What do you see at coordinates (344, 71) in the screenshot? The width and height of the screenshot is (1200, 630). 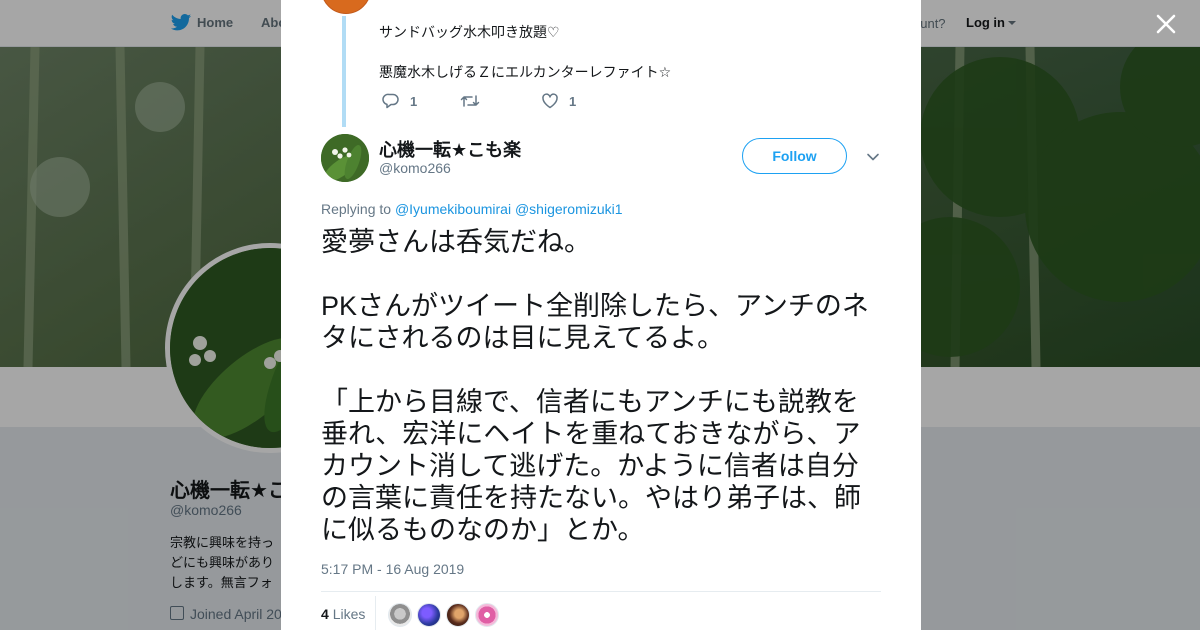 I see `thread-connector-line` at bounding box center [344, 71].